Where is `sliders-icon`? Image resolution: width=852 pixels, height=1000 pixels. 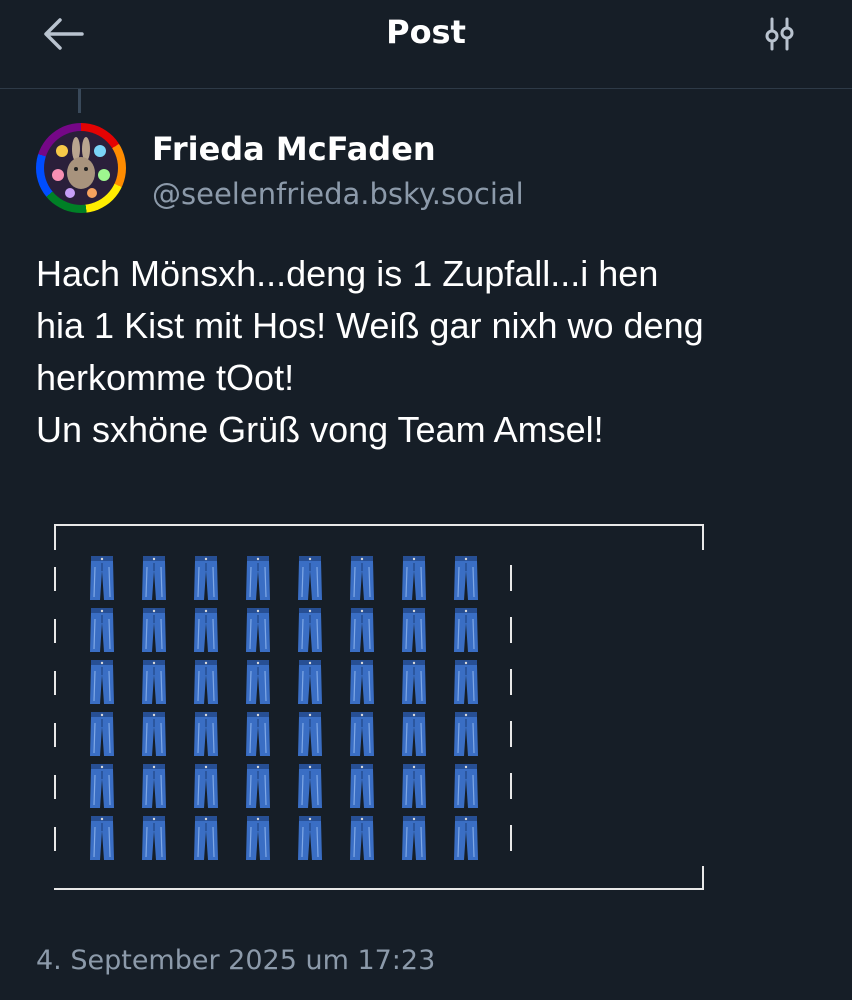
sliders-icon is located at coordinates (779, 34).